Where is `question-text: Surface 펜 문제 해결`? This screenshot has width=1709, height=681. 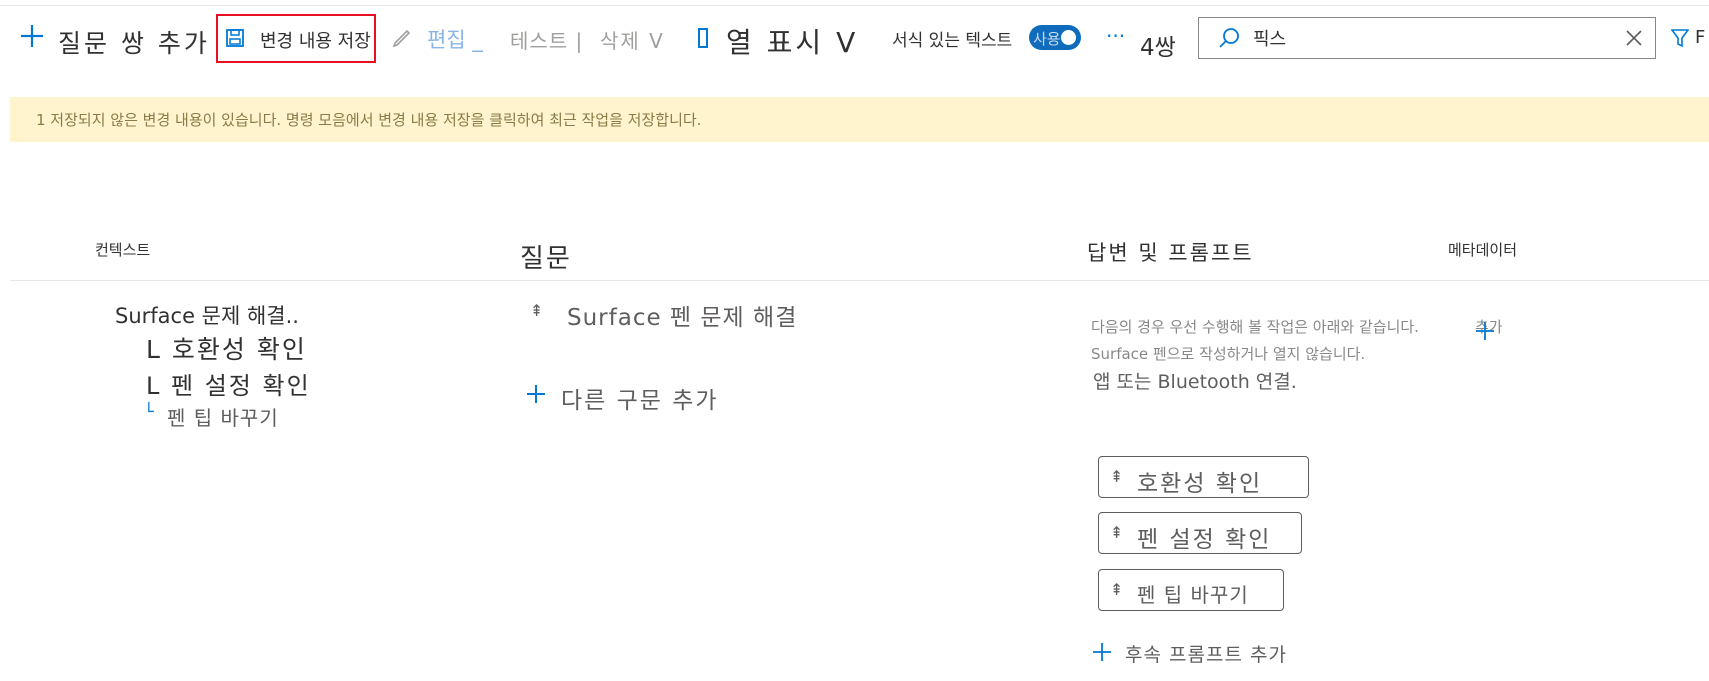
question-text: Surface 펜 문제 해결 is located at coordinates (682, 315).